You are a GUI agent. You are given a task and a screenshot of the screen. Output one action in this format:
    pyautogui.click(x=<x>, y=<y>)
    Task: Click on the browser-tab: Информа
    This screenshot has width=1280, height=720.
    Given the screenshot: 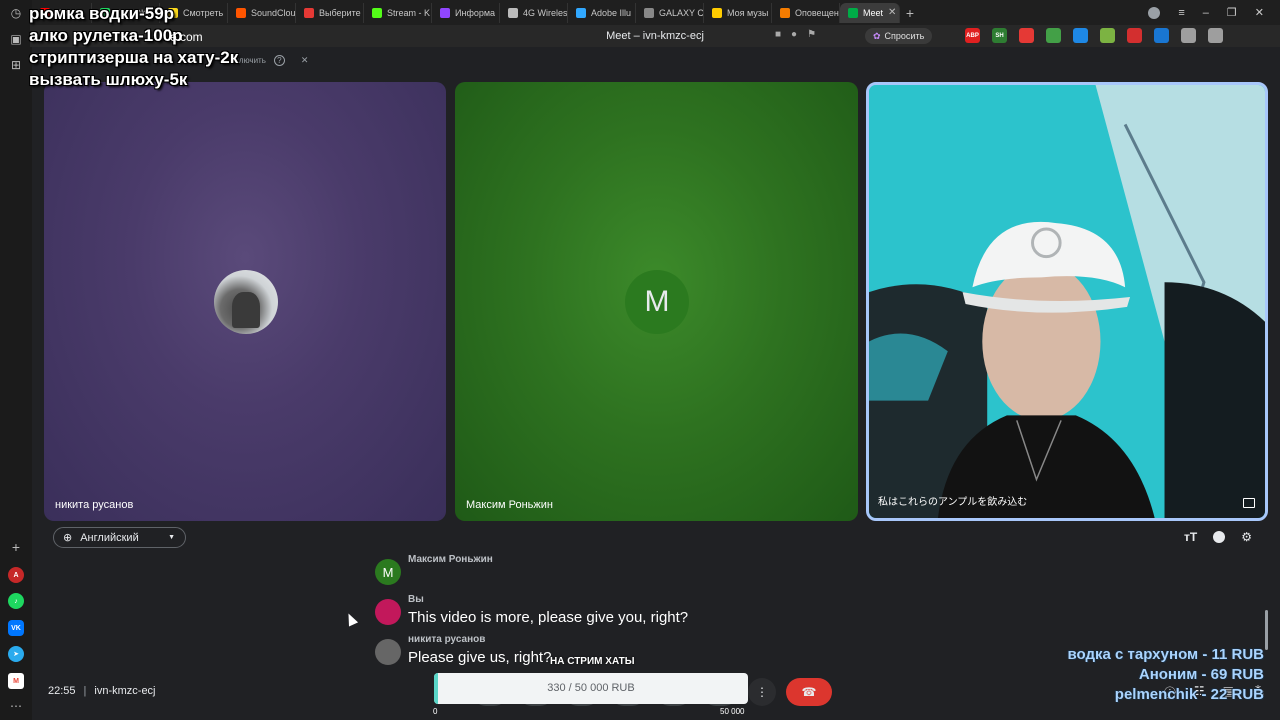 What is the action you would take?
    pyautogui.click(x=466, y=12)
    